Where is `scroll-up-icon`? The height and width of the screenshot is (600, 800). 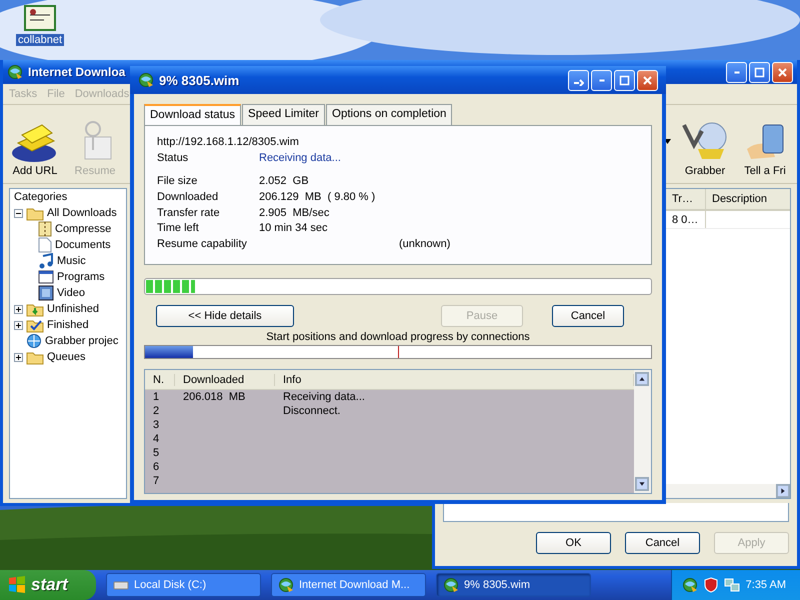 scroll-up-icon is located at coordinates (642, 379).